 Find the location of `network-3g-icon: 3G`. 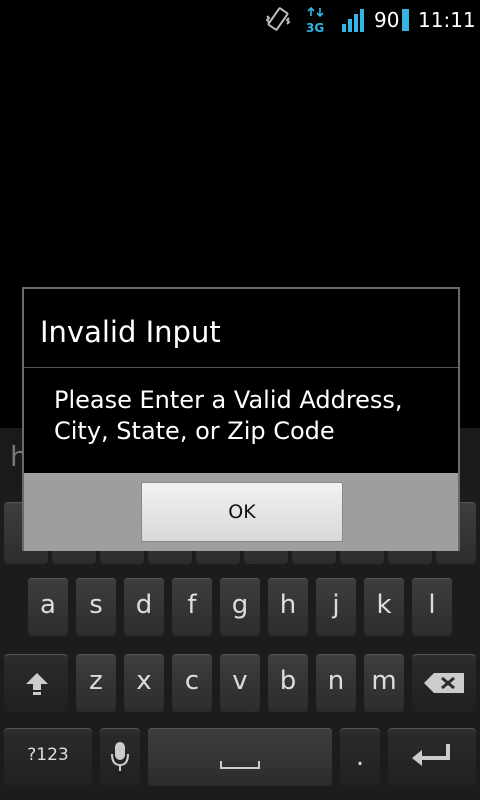

network-3g-icon: 3G is located at coordinates (315, 20).